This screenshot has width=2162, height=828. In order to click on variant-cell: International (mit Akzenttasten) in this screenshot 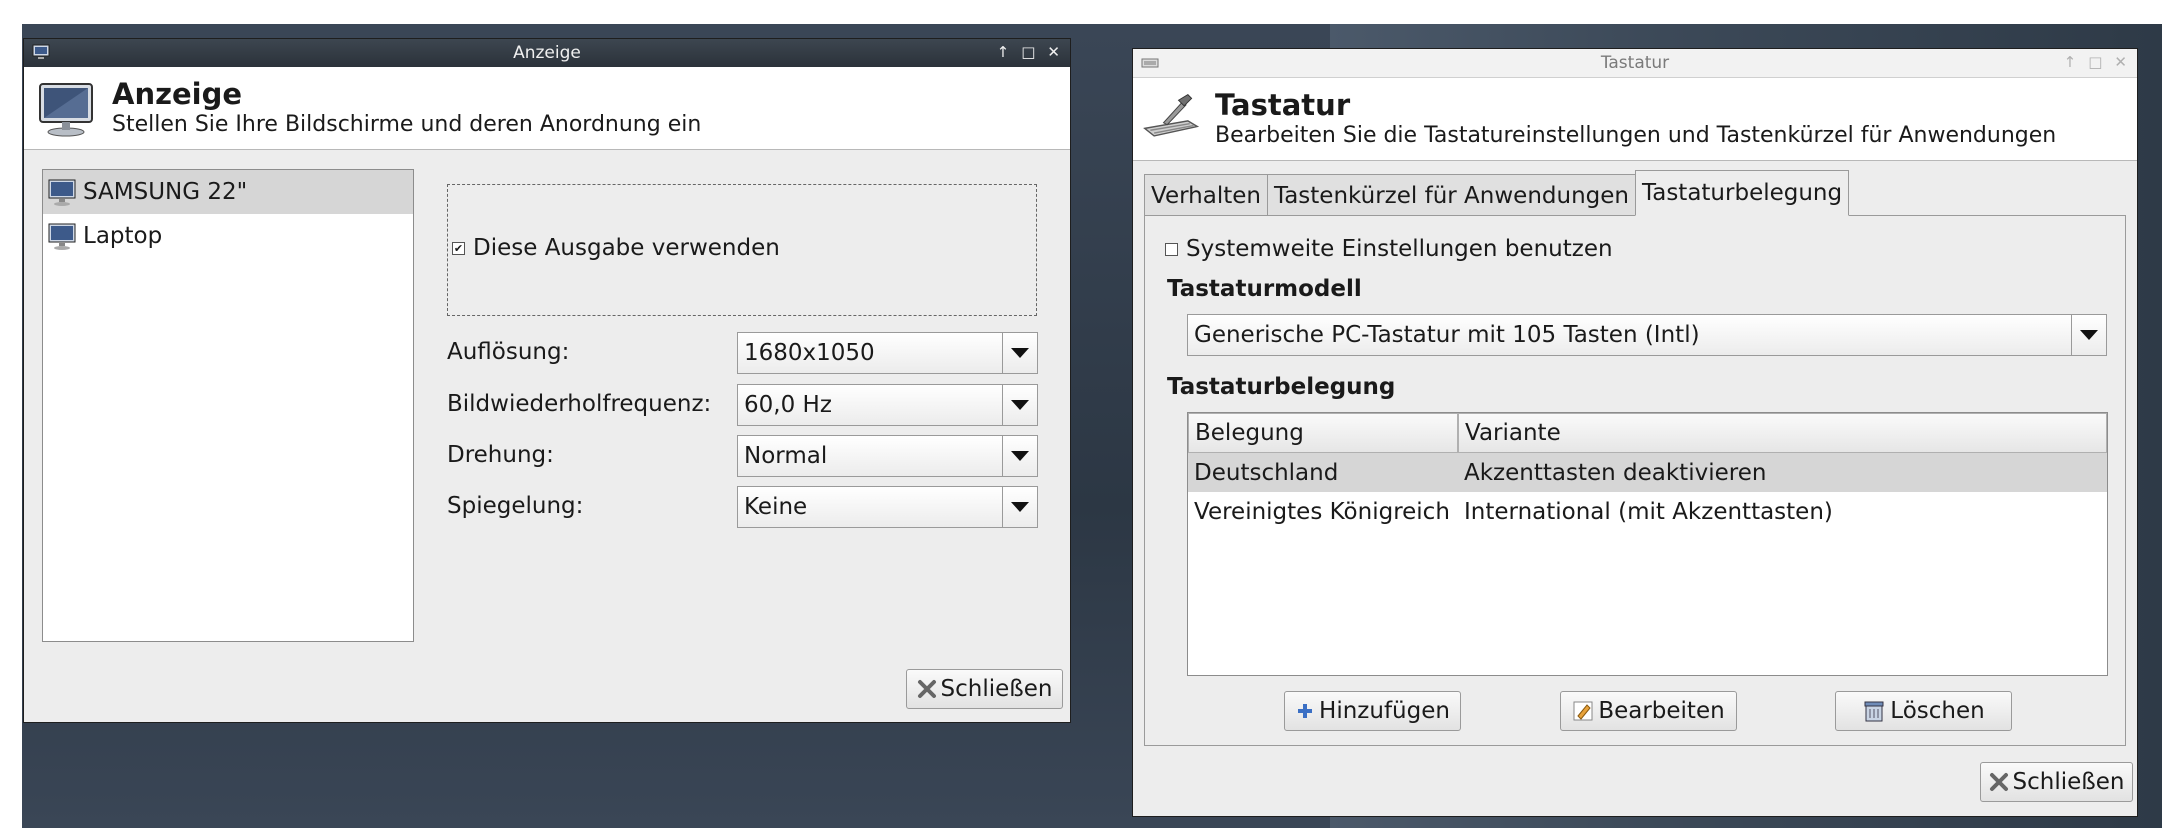, I will do `click(1648, 511)`.